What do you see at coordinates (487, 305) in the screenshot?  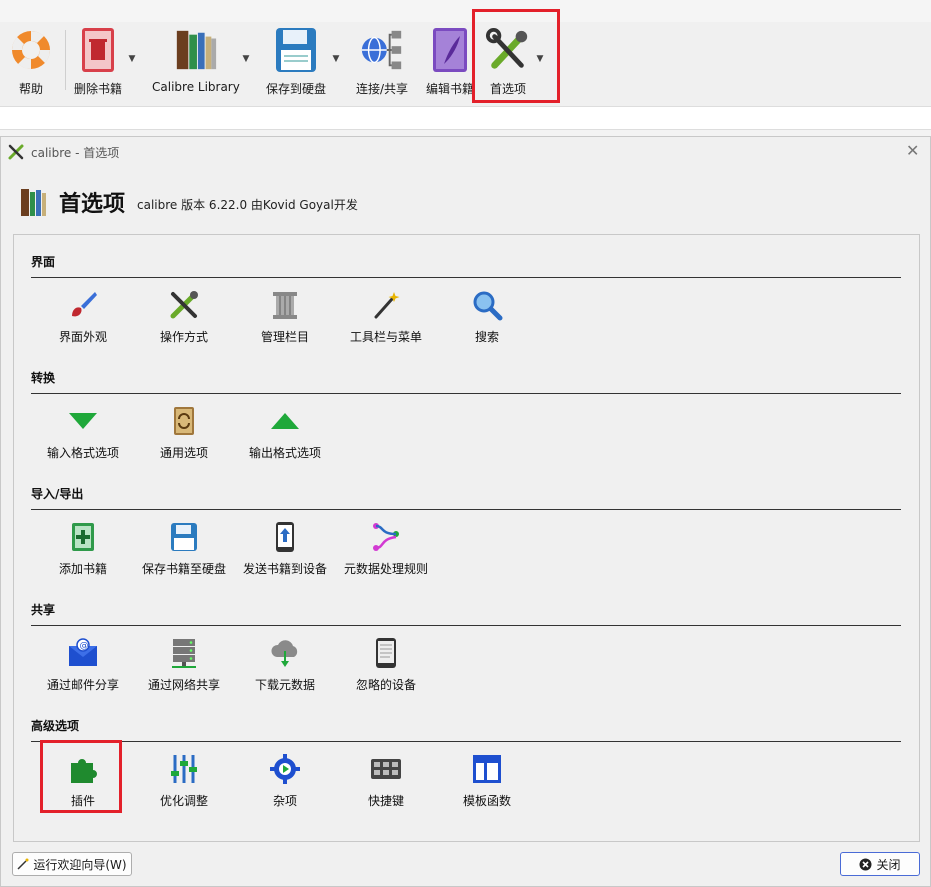 I see `search-icon` at bounding box center [487, 305].